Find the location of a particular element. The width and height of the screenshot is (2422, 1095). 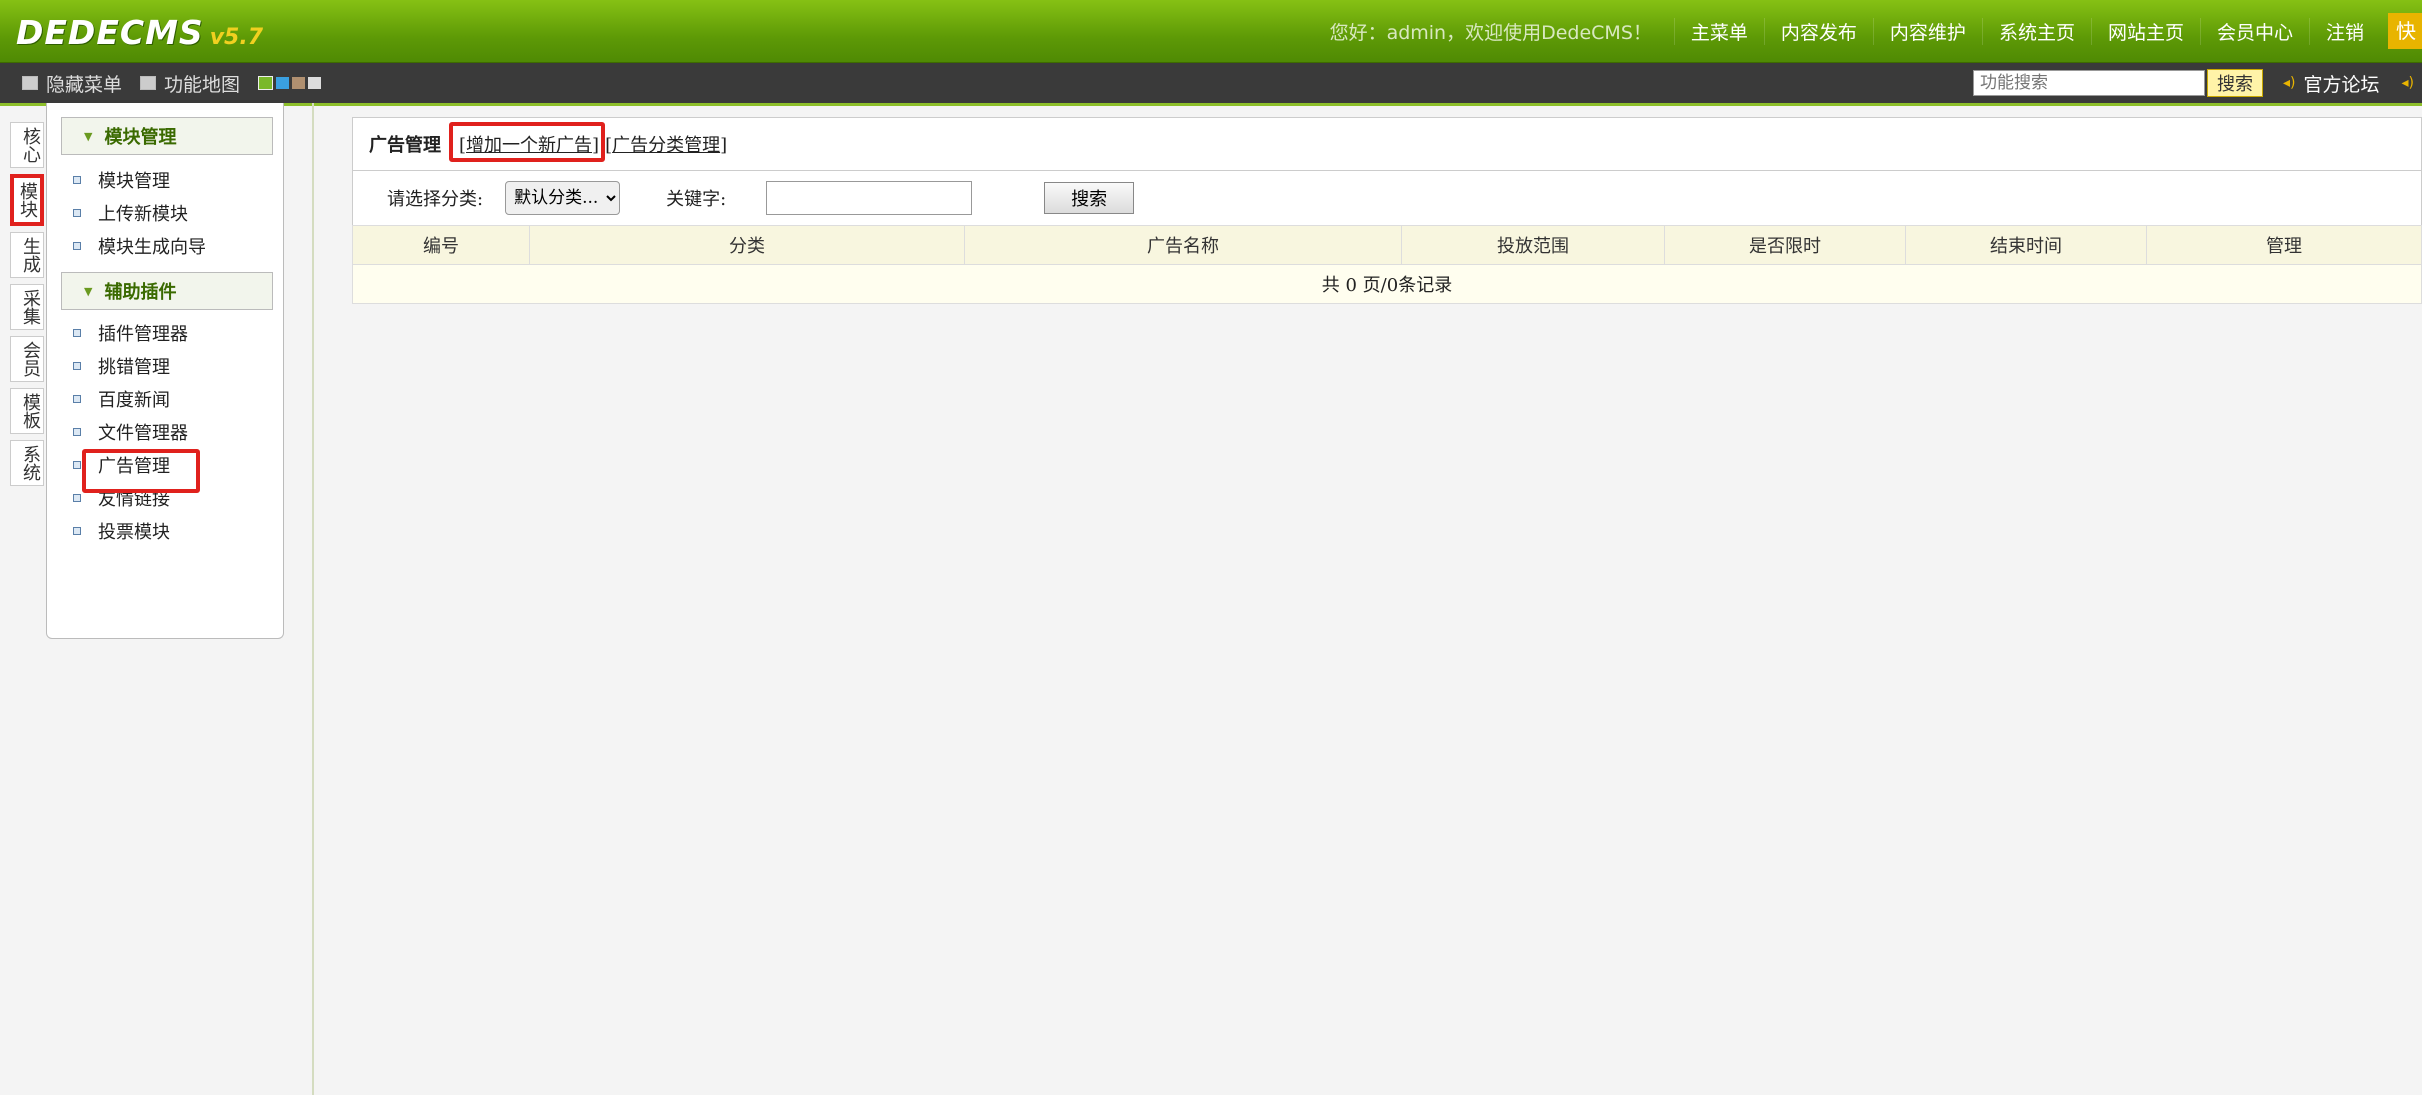

nav-content-publish: 内容发布 is located at coordinates (1818, 31).